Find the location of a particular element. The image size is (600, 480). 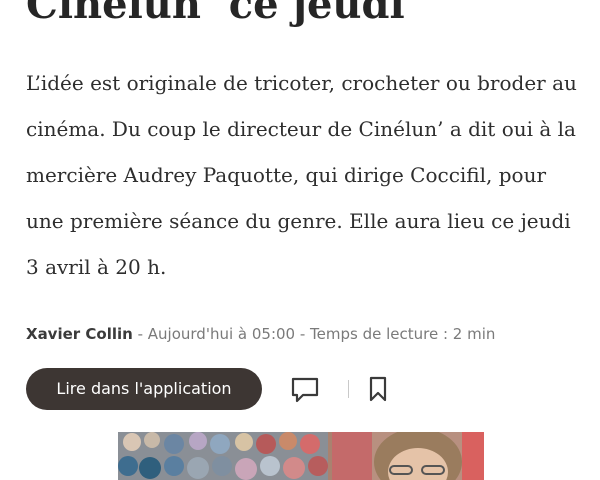

article-title: Cinélun’ ce jeudi is located at coordinates (215, 14).